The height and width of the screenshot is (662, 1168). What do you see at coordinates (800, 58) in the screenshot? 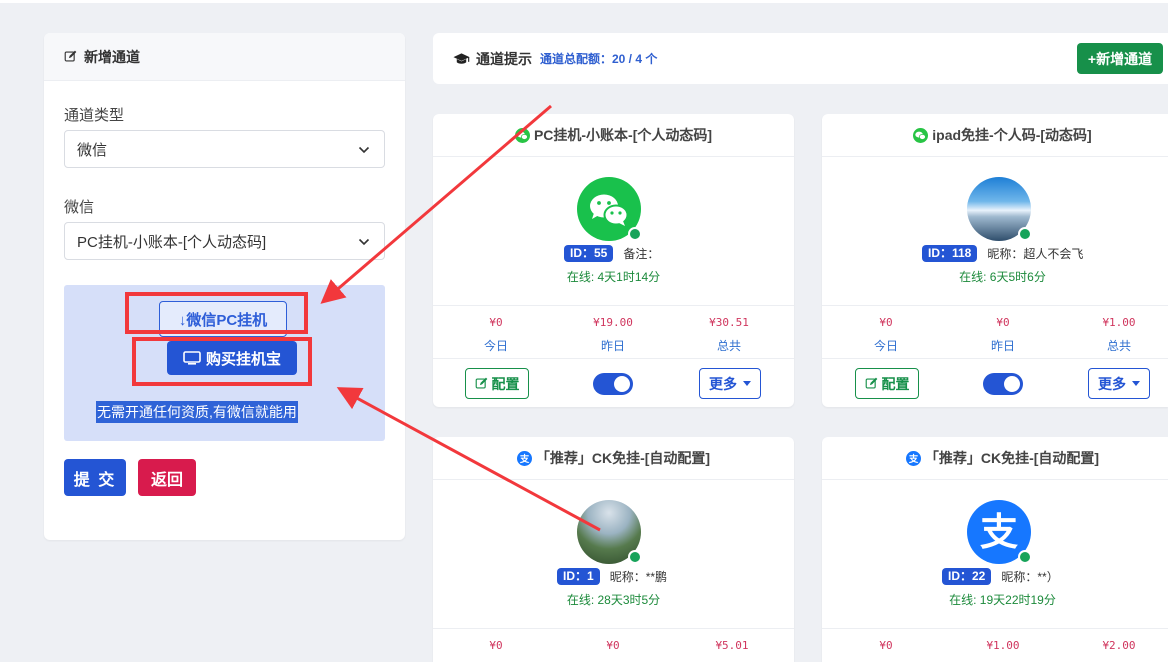
I see `channel-hint-header: 通道提示 通道总配额：20 / 4 个 +新增通道` at bounding box center [800, 58].